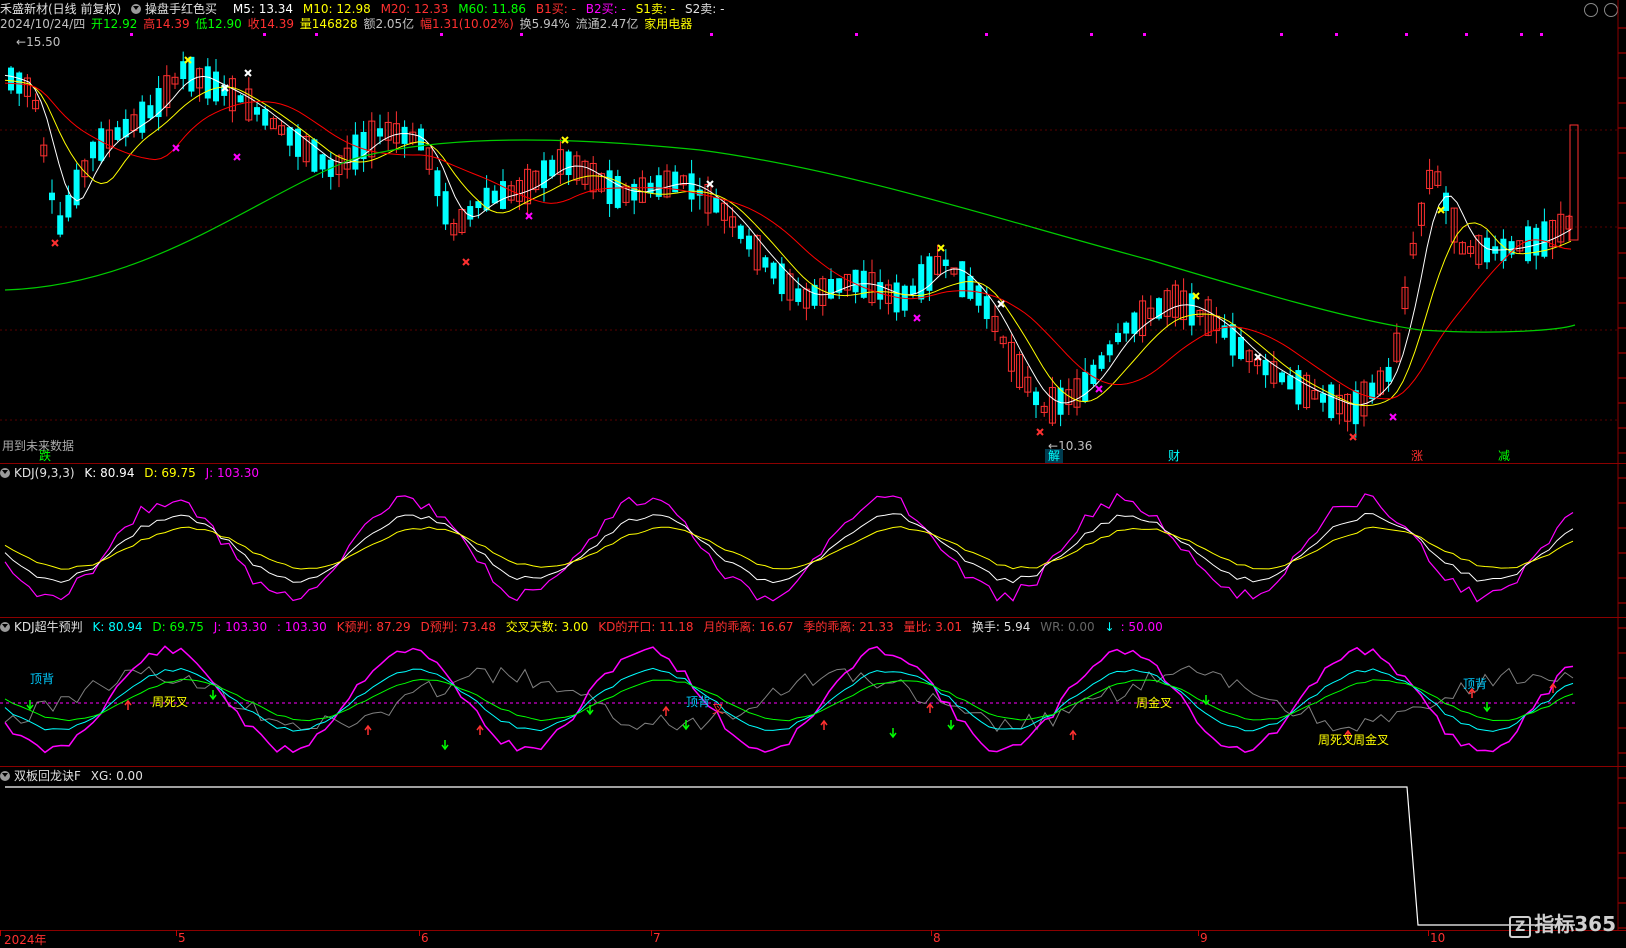  I want to click on annot-top-div-3: 顶背, so click(1475, 684).